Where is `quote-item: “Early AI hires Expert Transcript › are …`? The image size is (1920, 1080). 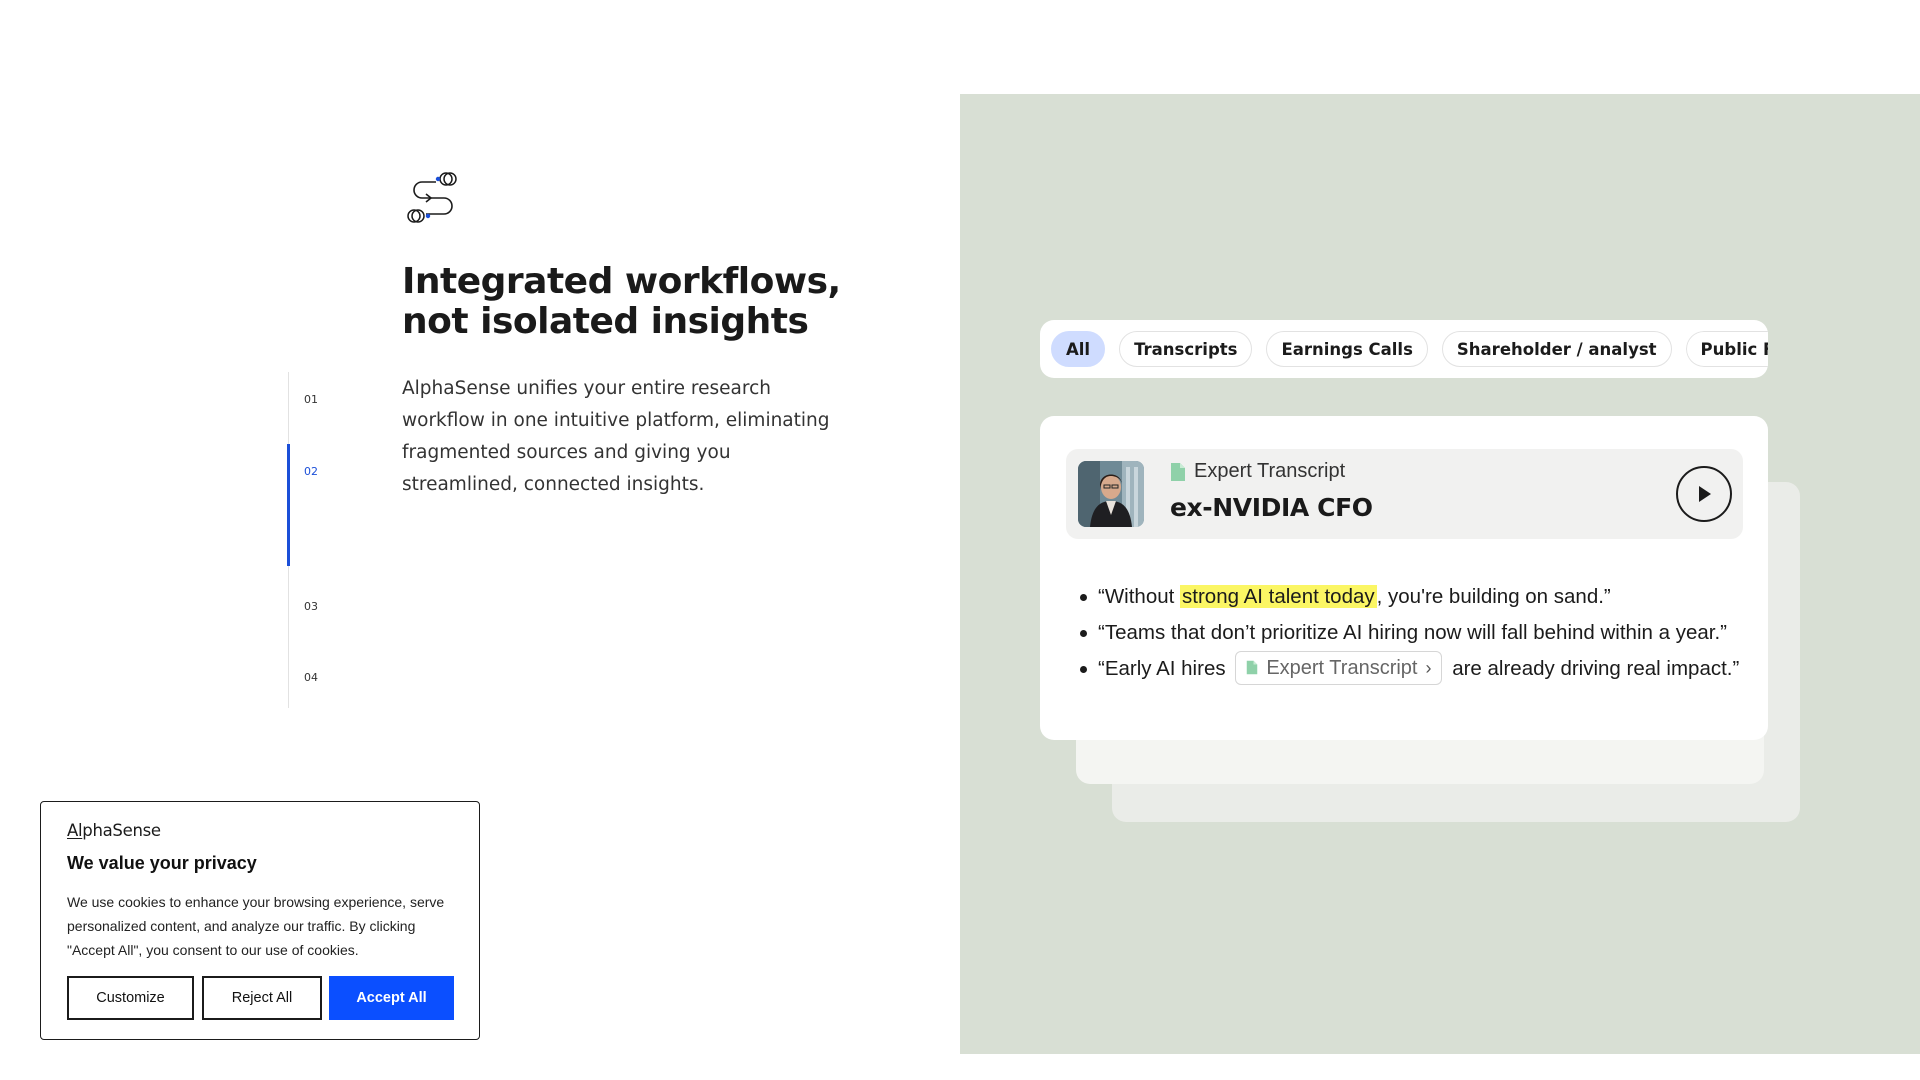
quote-item: “Early AI hires Expert Transcript › are … is located at coordinates (1418, 668).